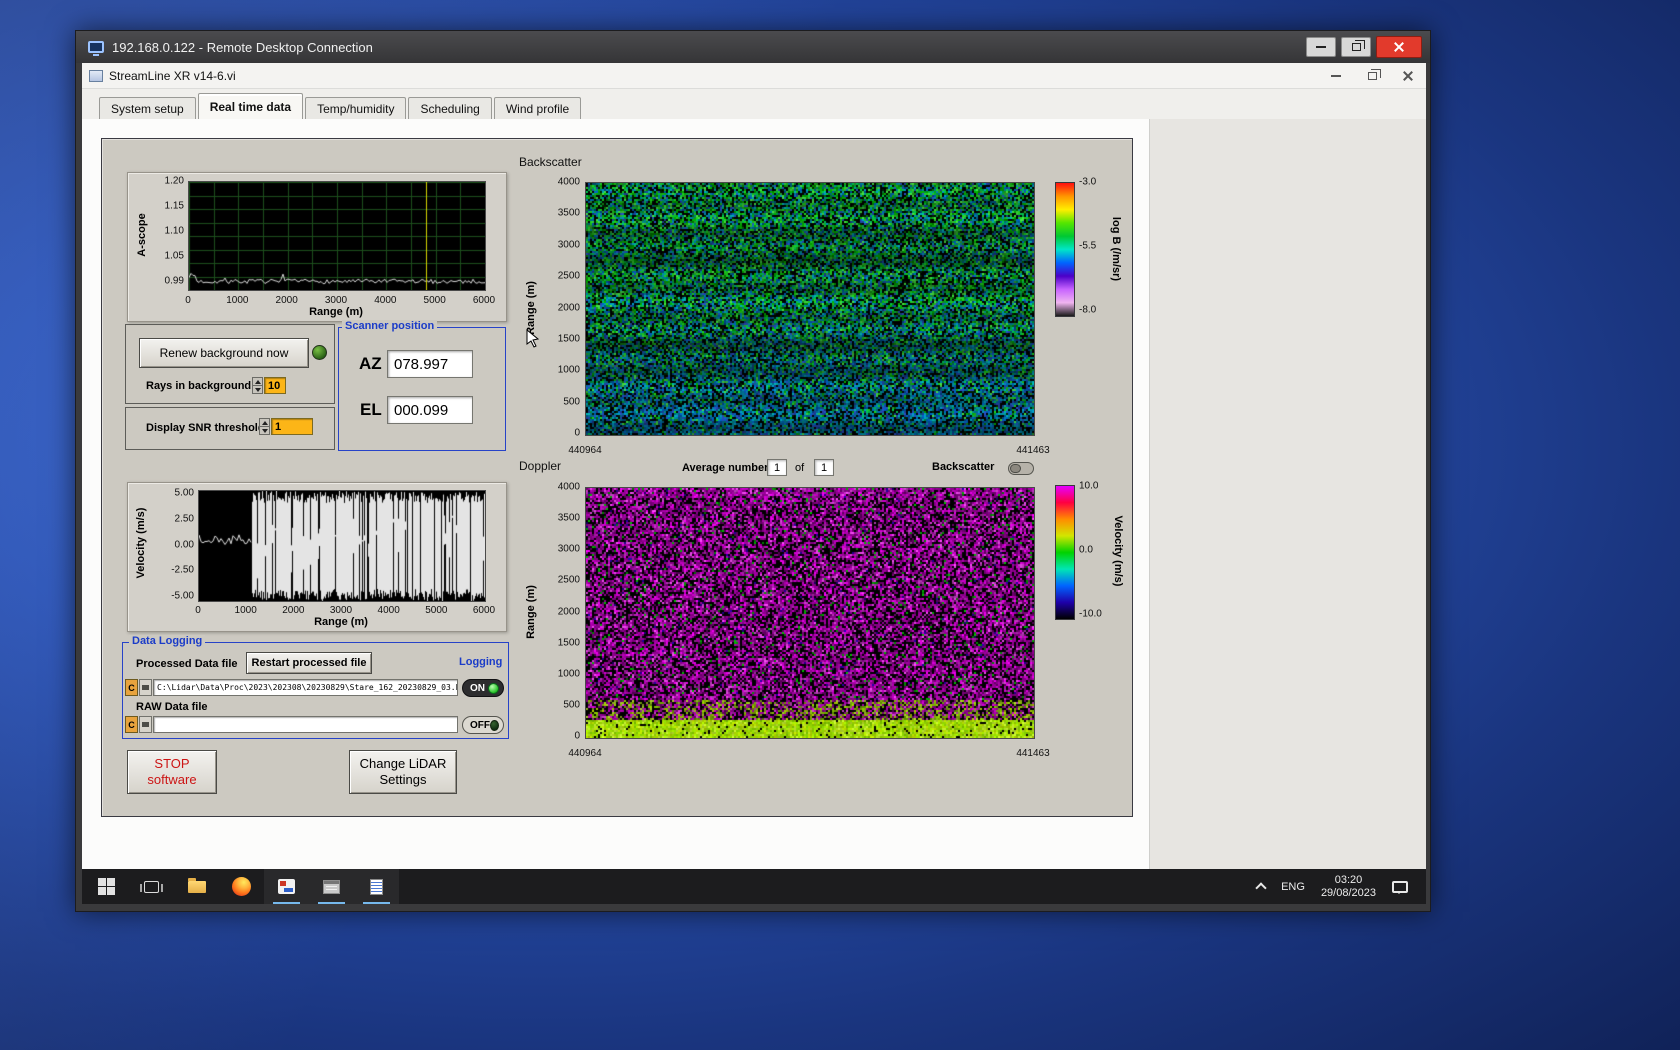 The width and height of the screenshot is (1680, 1050). What do you see at coordinates (224, 353) in the screenshot?
I see `renew-background-button: Renew background now` at bounding box center [224, 353].